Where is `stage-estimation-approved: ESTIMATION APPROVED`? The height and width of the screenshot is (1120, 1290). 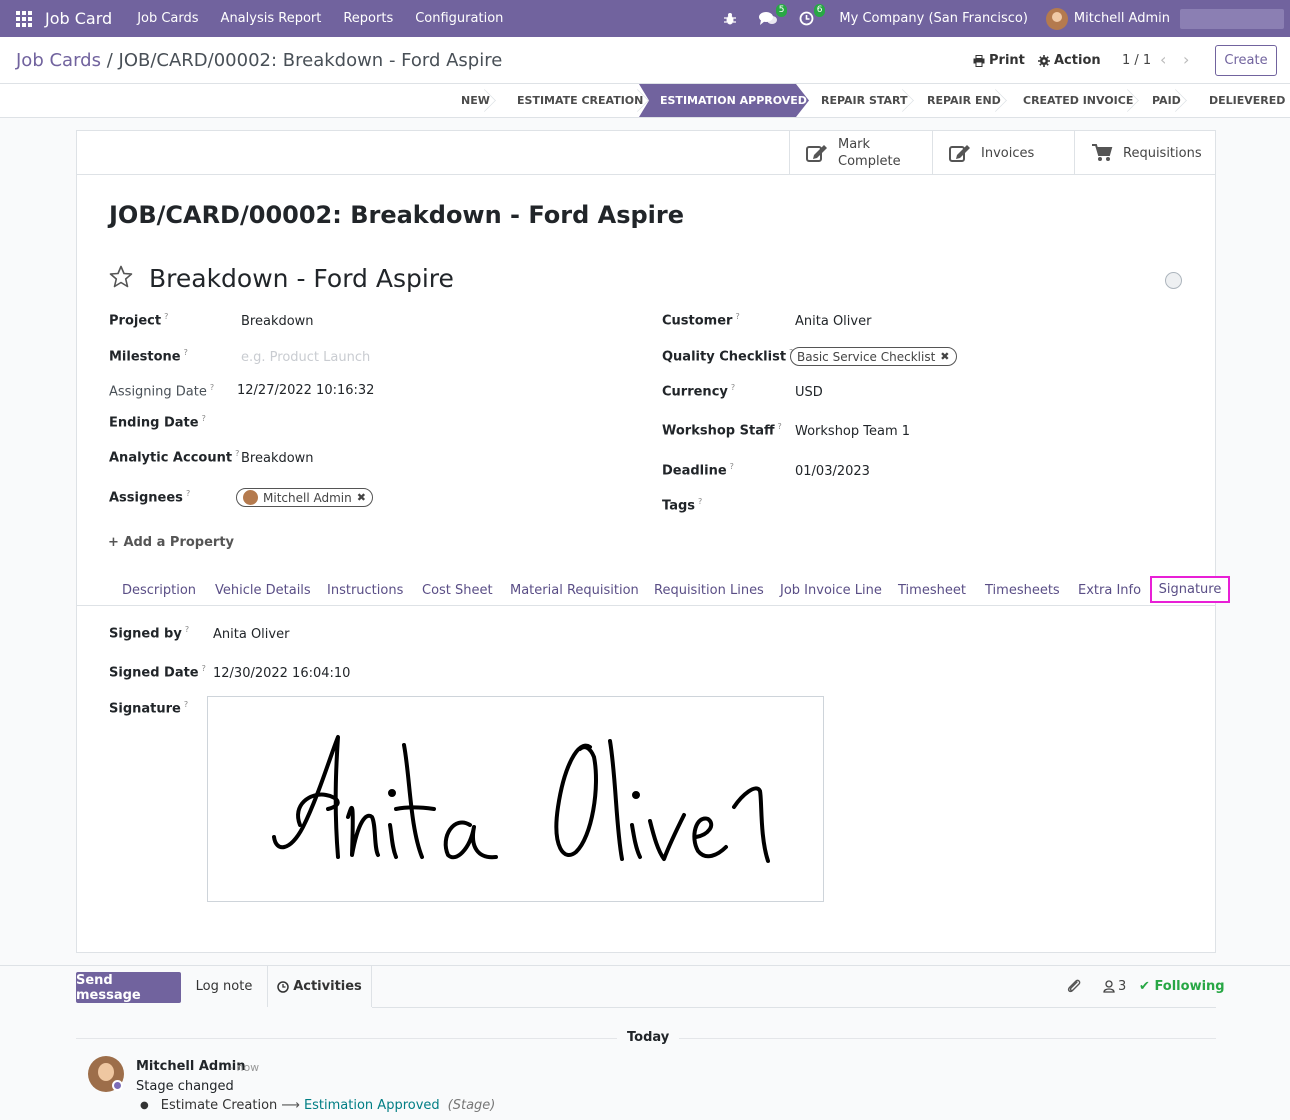 stage-estimation-approved: ESTIMATION APPROVED is located at coordinates (724, 100).